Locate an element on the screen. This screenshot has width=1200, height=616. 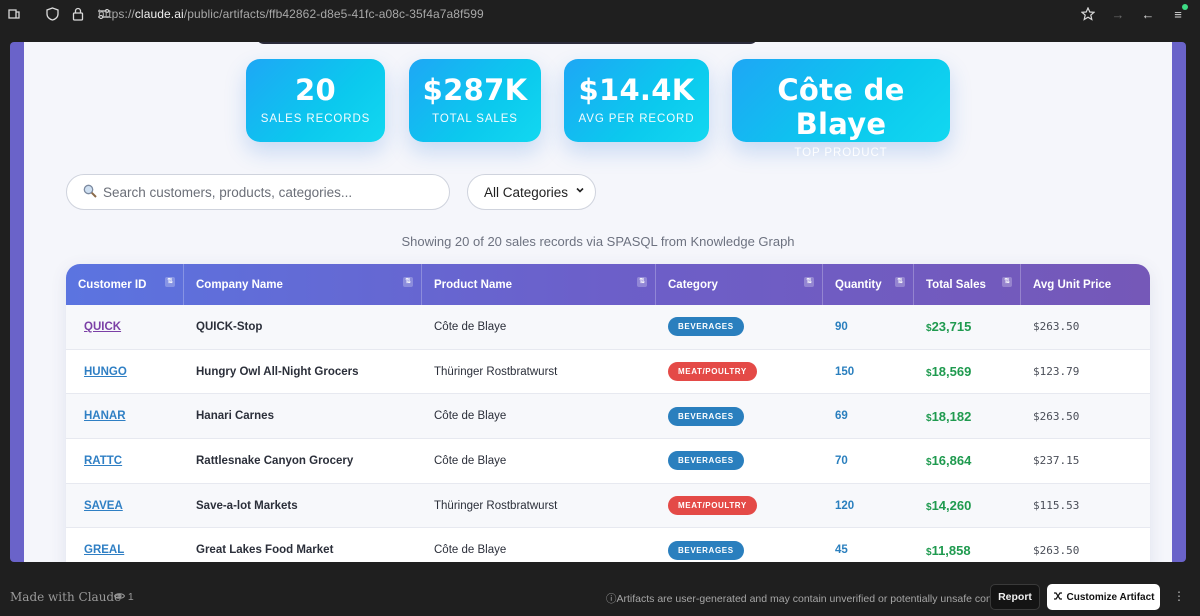
stat-value: $14.4K is located at coordinates (636, 90).